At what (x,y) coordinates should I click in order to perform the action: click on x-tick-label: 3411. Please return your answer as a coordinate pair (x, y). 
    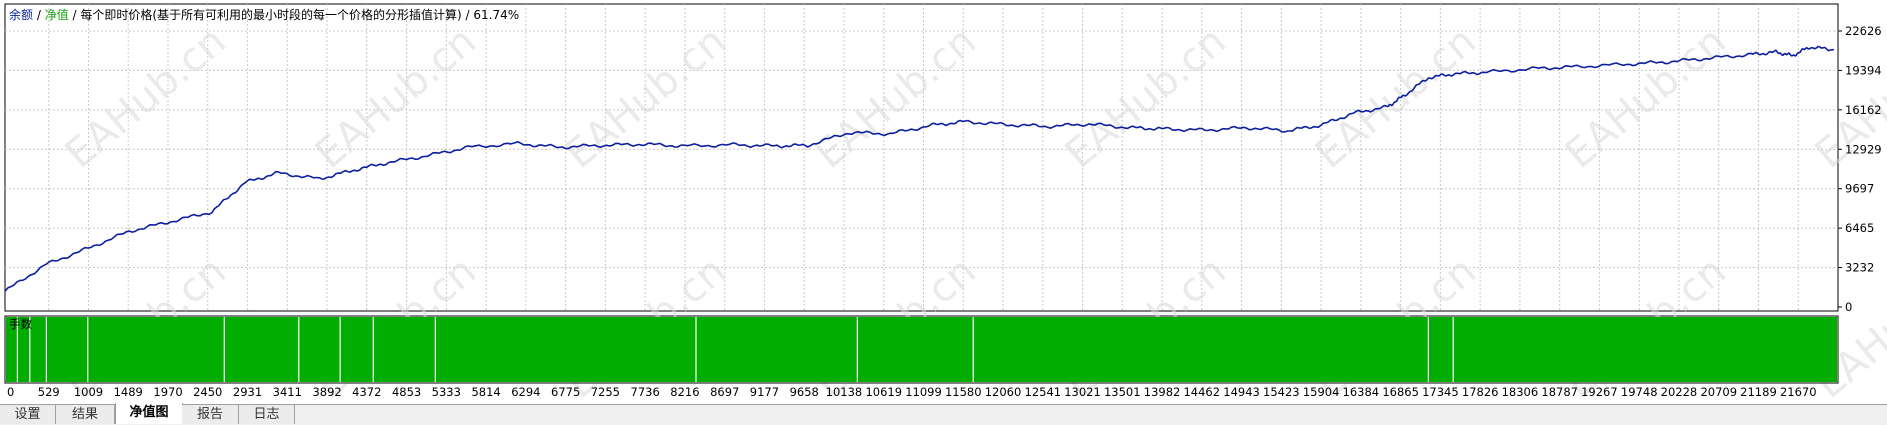
    Looking at the image, I should click on (287, 392).